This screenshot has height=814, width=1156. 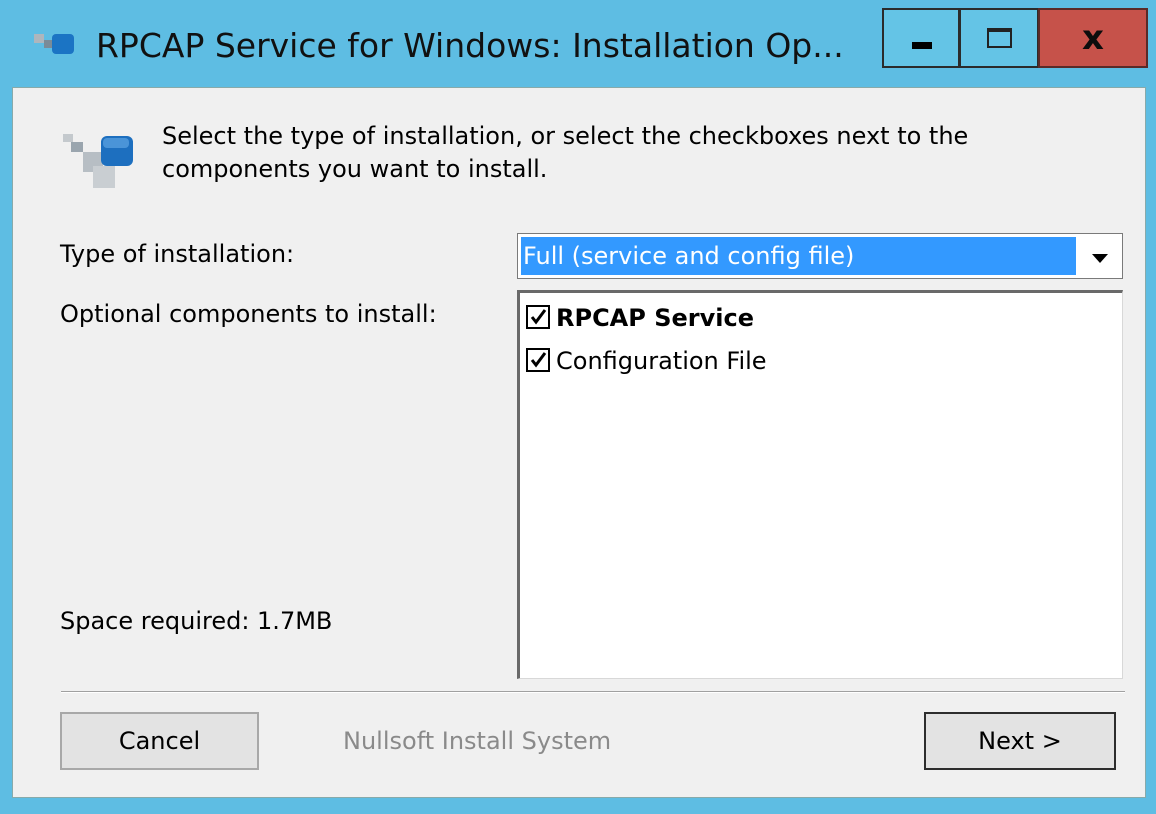 I want to click on dropdown-button, so click(x=1099, y=257).